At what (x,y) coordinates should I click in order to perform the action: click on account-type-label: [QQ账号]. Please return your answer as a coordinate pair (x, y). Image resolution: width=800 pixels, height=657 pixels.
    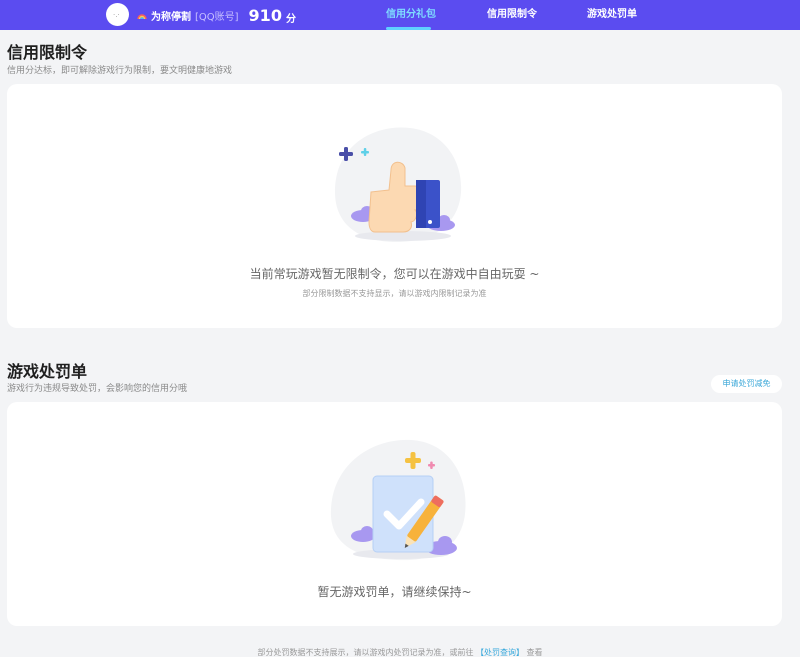
    Looking at the image, I should click on (217, 17).